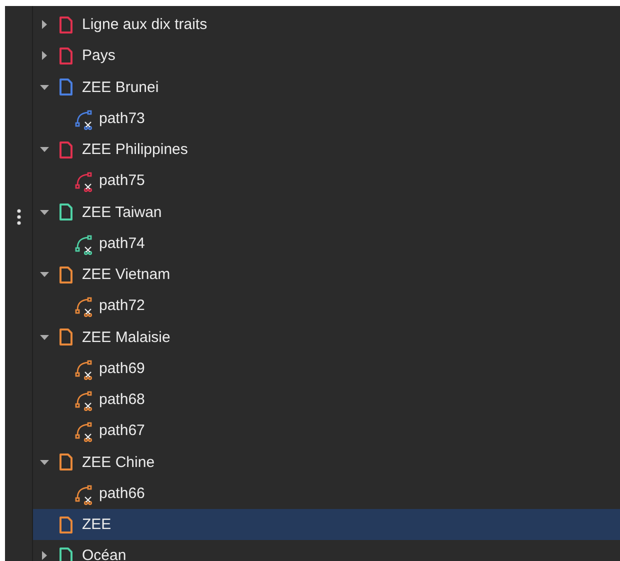 Image resolution: width=620 pixels, height=561 pixels. Describe the element at coordinates (104, 554) in the screenshot. I see `layer-name: Océan` at that location.